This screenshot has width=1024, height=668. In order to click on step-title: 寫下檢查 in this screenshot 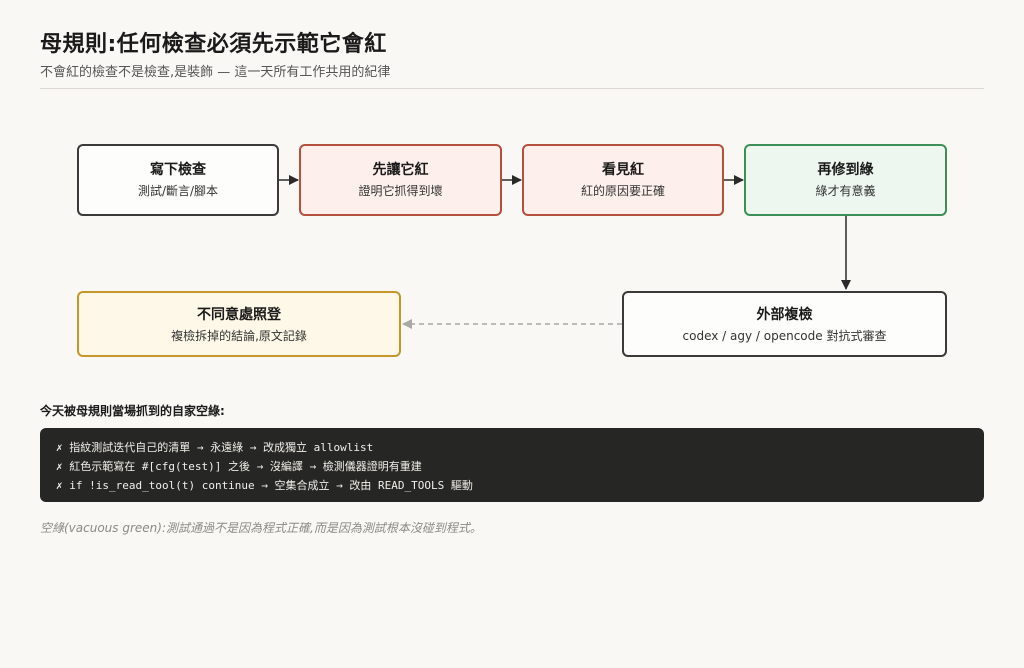, I will do `click(178, 170)`.